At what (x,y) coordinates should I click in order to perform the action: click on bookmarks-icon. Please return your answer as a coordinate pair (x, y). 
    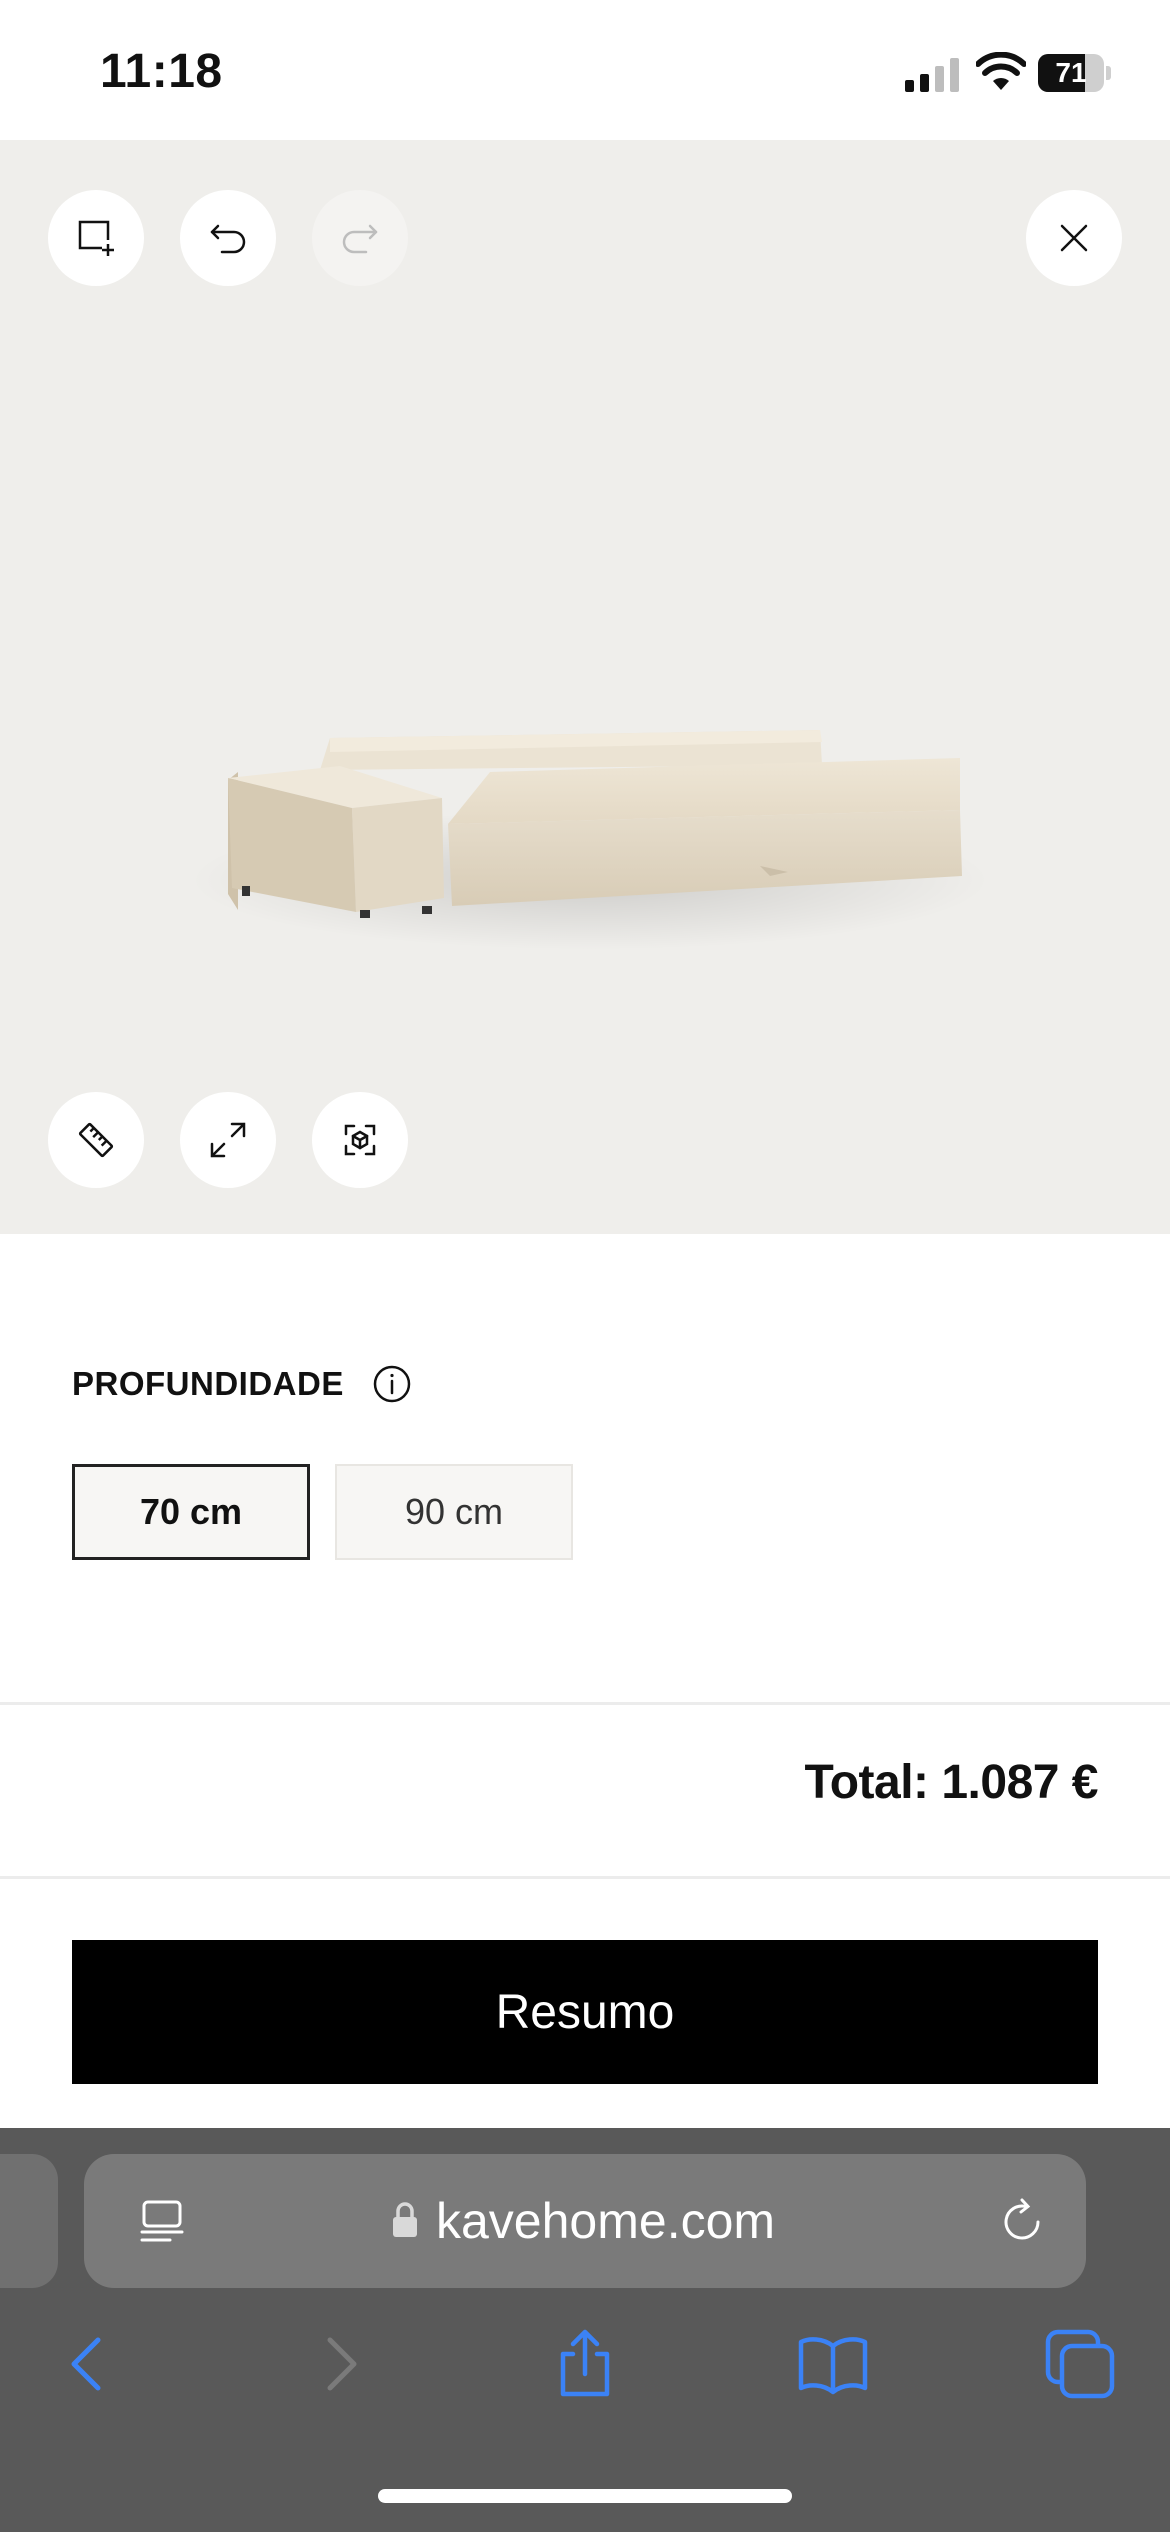
    Looking at the image, I should click on (833, 2364).